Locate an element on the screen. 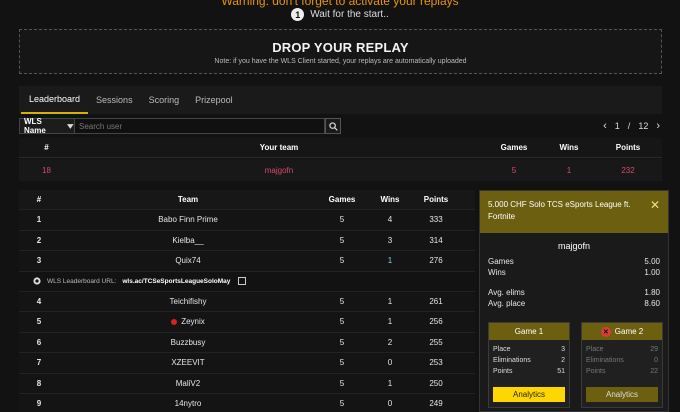  table-row: 1 Babo Finn Prime 5 4 333 is located at coordinates (247, 220).